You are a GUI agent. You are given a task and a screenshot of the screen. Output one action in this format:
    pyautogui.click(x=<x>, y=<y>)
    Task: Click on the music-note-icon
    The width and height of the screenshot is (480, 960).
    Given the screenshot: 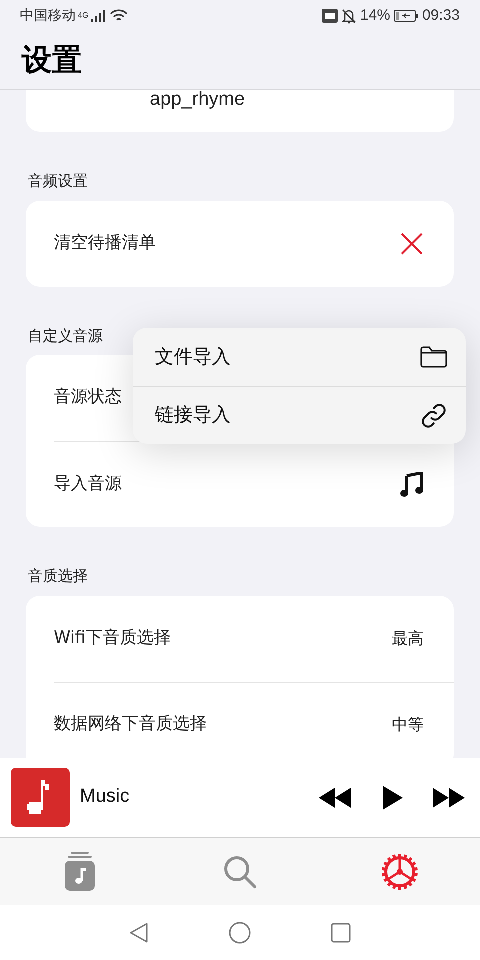 What is the action you would take?
    pyautogui.click(x=412, y=485)
    